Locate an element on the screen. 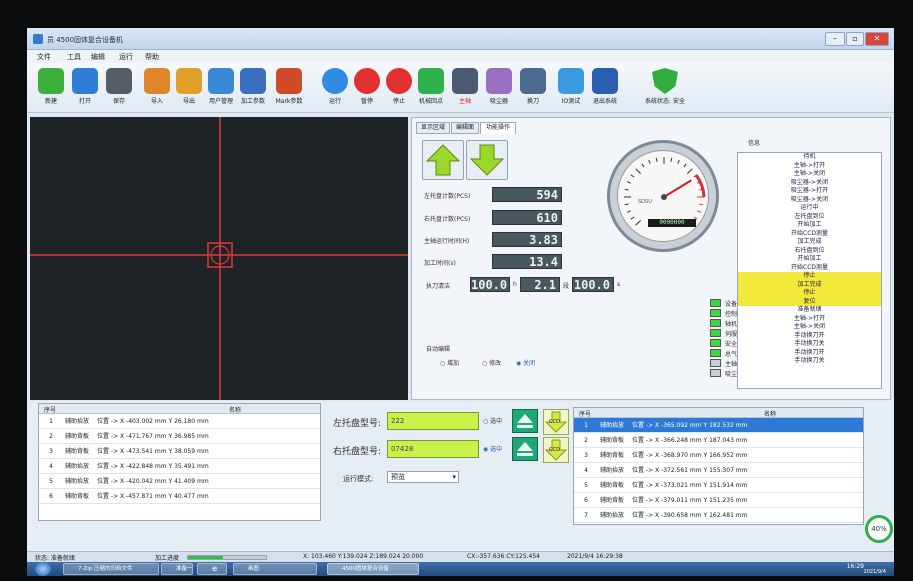  task-main-app: 4500固体复合设备 is located at coordinates (373, 569).